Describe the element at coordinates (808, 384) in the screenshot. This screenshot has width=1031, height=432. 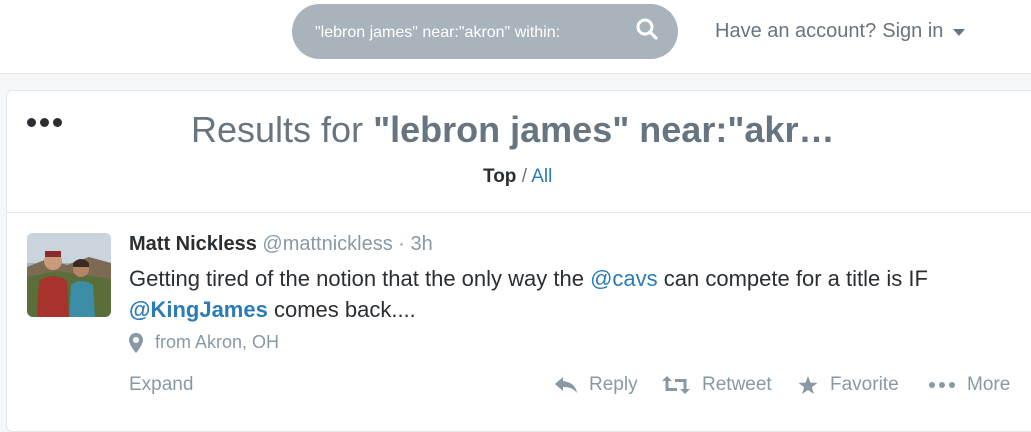
I see `star-icon` at that location.